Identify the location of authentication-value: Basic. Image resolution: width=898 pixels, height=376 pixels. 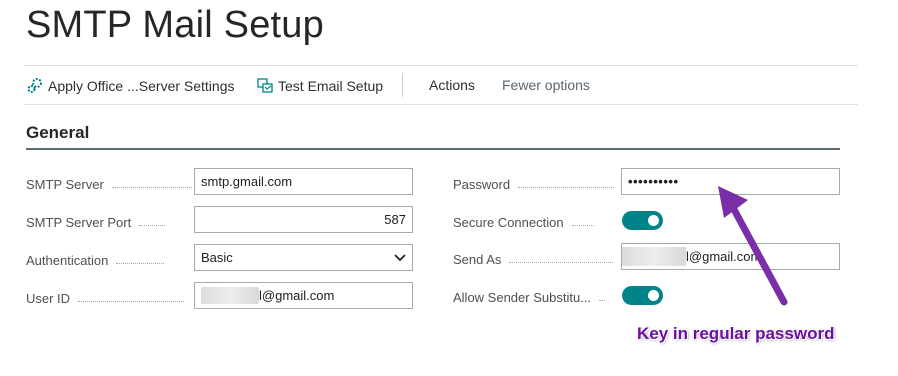
(217, 257).